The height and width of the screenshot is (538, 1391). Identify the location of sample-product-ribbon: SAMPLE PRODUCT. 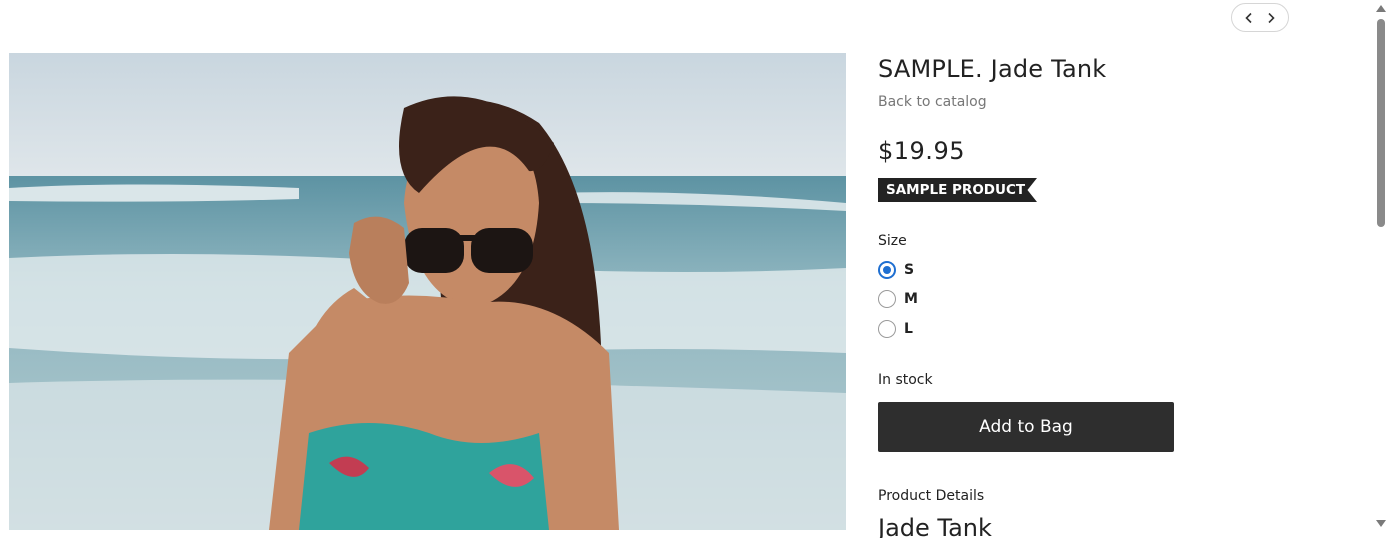
(957, 190).